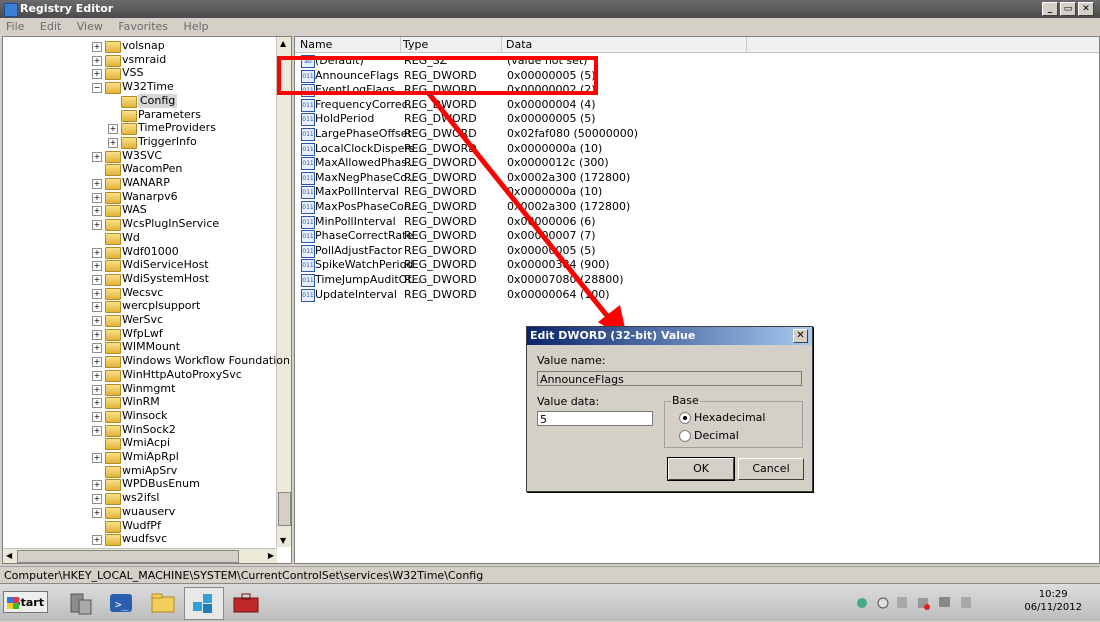 The width and height of the screenshot is (1100, 622). What do you see at coordinates (139, 347) in the screenshot?
I see `tree-item: + WIMMount` at bounding box center [139, 347].